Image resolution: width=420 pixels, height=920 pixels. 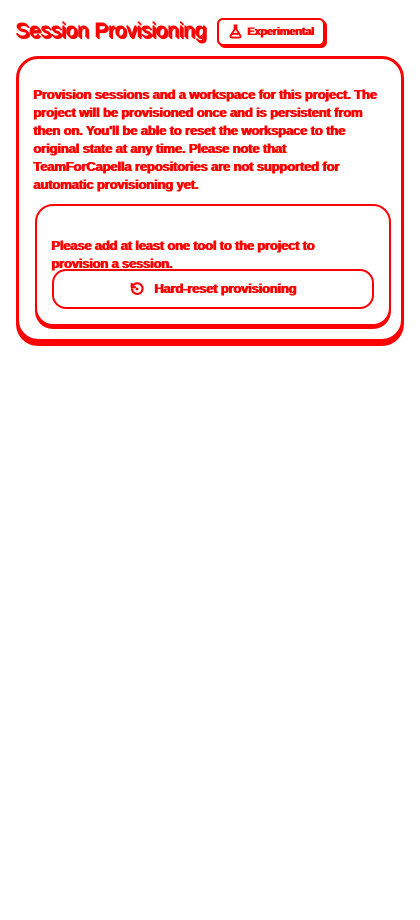 What do you see at coordinates (210, 32) in the screenshot?
I see `page-header: Session Provisioning Experimental` at bounding box center [210, 32].